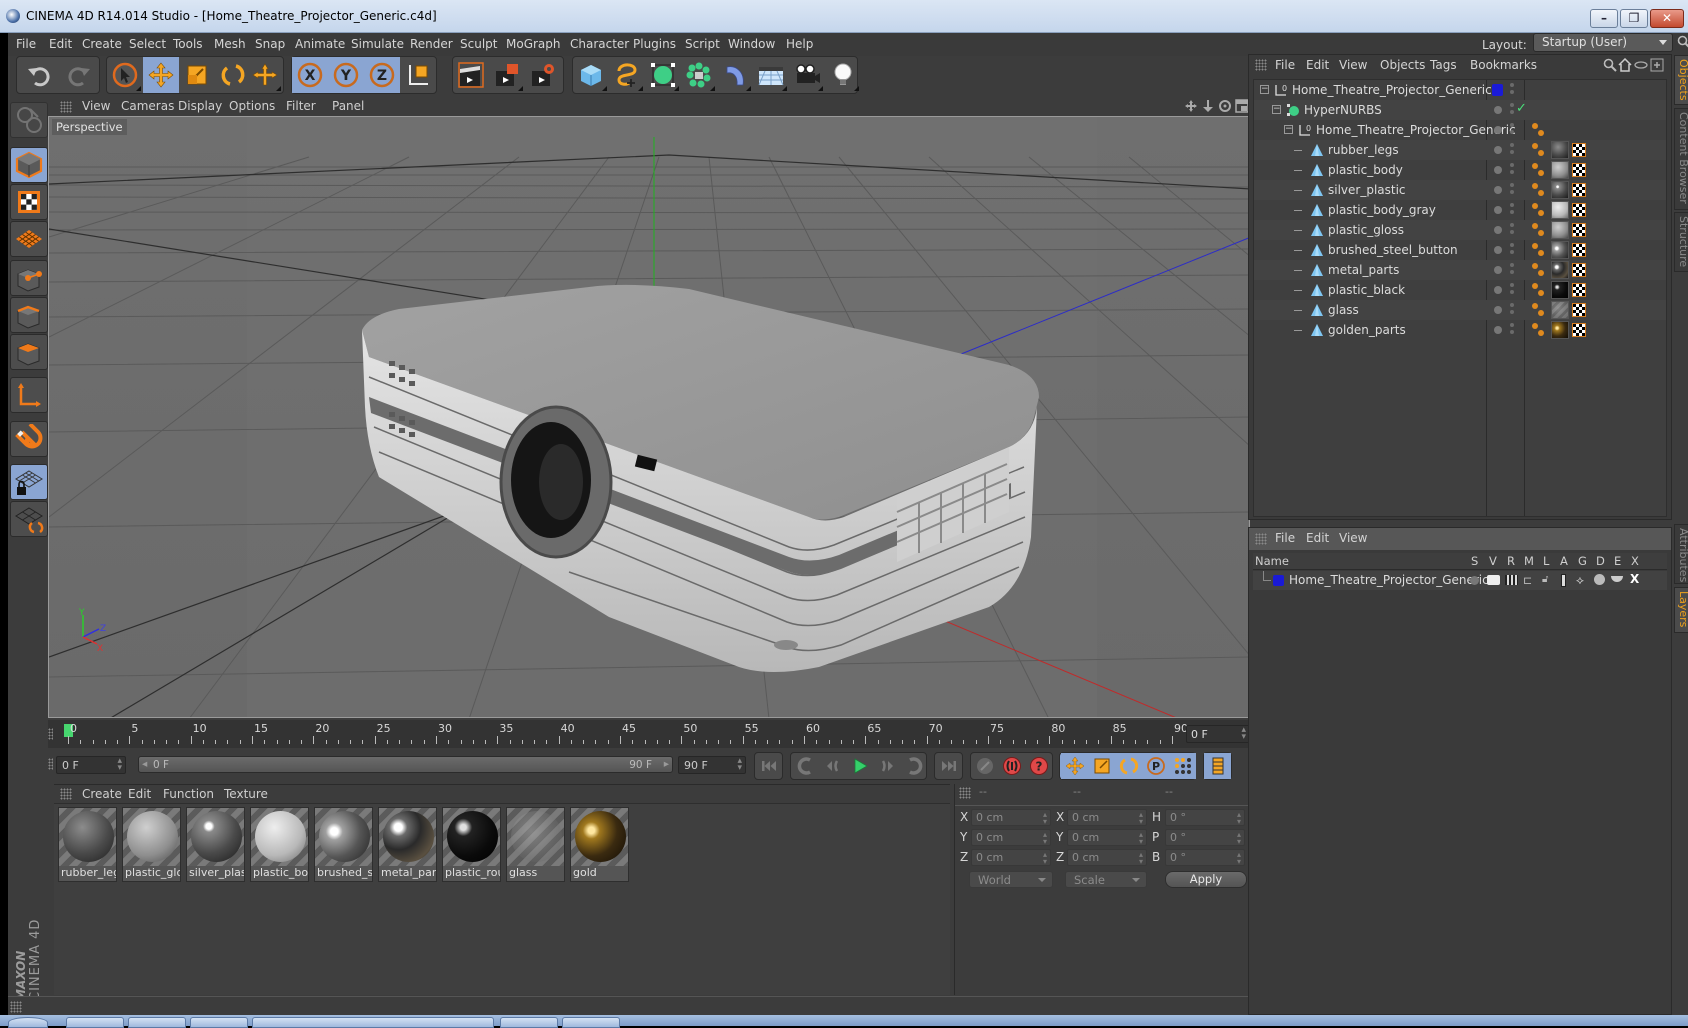 The width and height of the screenshot is (1688, 1028). Describe the element at coordinates (1460, 170) in the screenshot. I see `object-row: plastic_body` at that location.